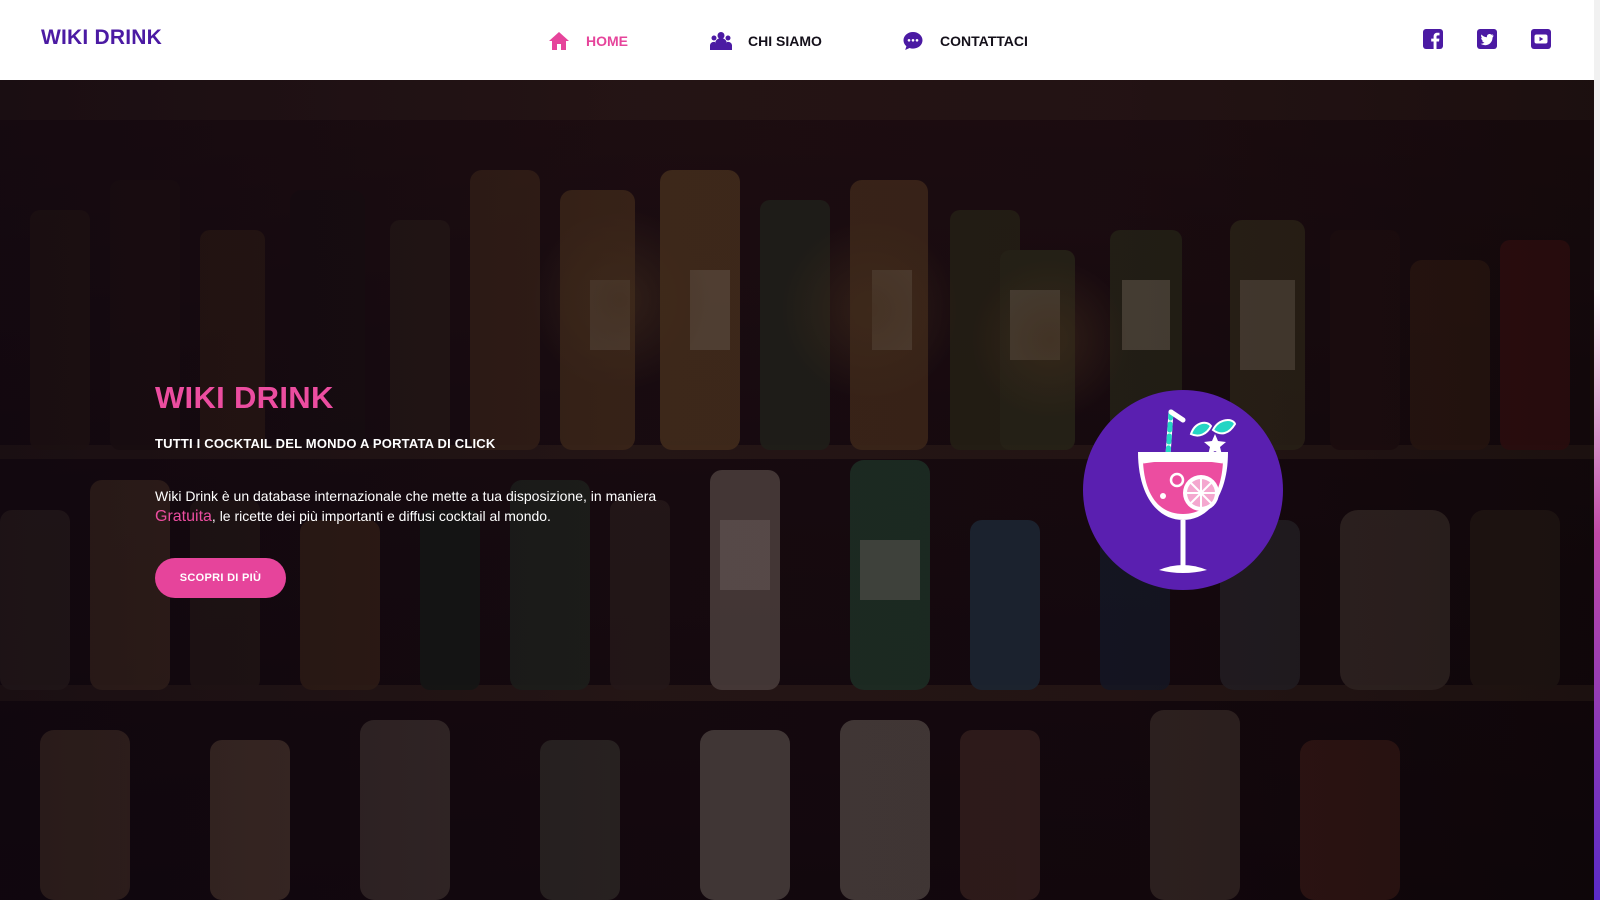  Describe the element at coordinates (607, 41) in the screenshot. I see `nav-home-label: HOME` at that location.